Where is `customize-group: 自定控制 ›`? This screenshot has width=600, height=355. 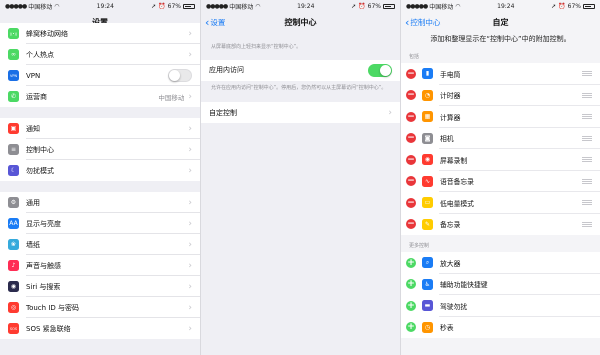 customize-group: 自定控制 › is located at coordinates (300, 112).